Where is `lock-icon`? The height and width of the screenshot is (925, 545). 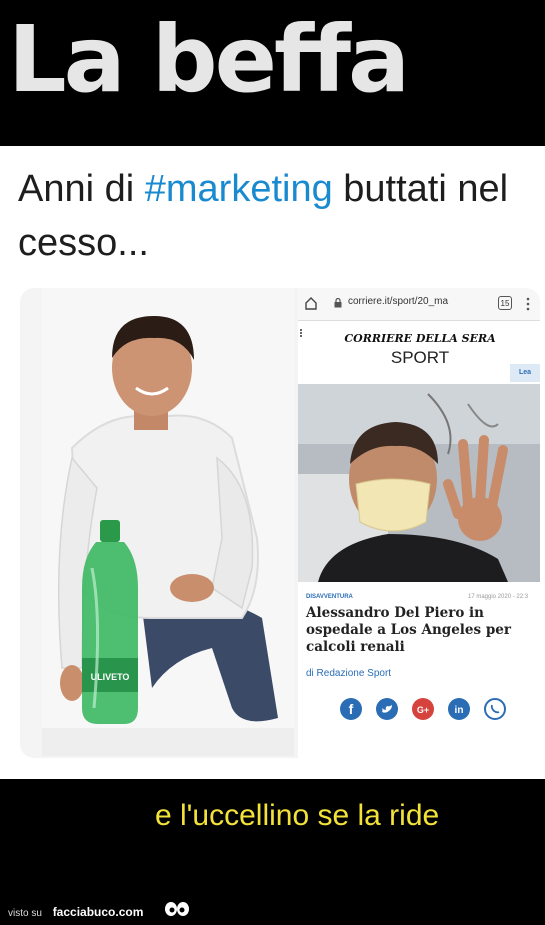
lock-icon is located at coordinates (338, 303).